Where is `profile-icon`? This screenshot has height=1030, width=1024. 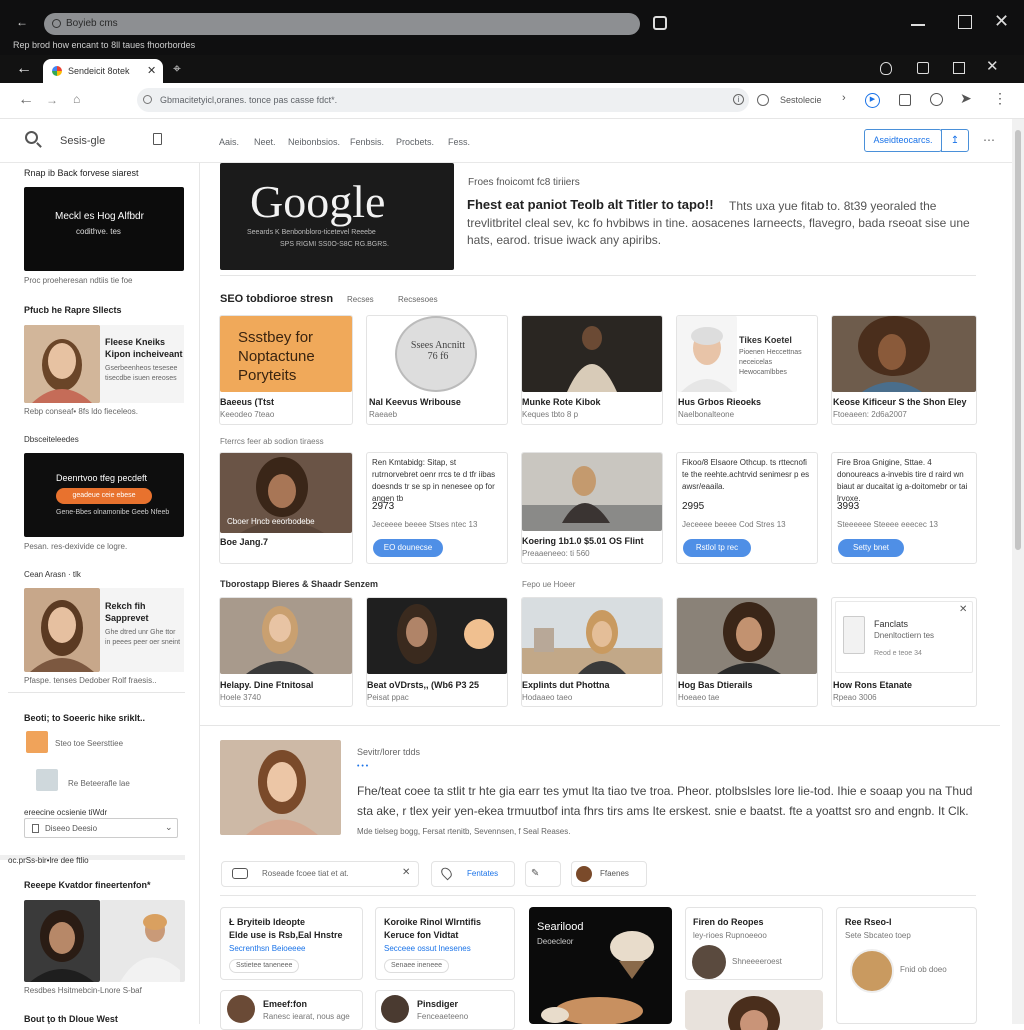 profile-icon is located at coordinates (886, 68).